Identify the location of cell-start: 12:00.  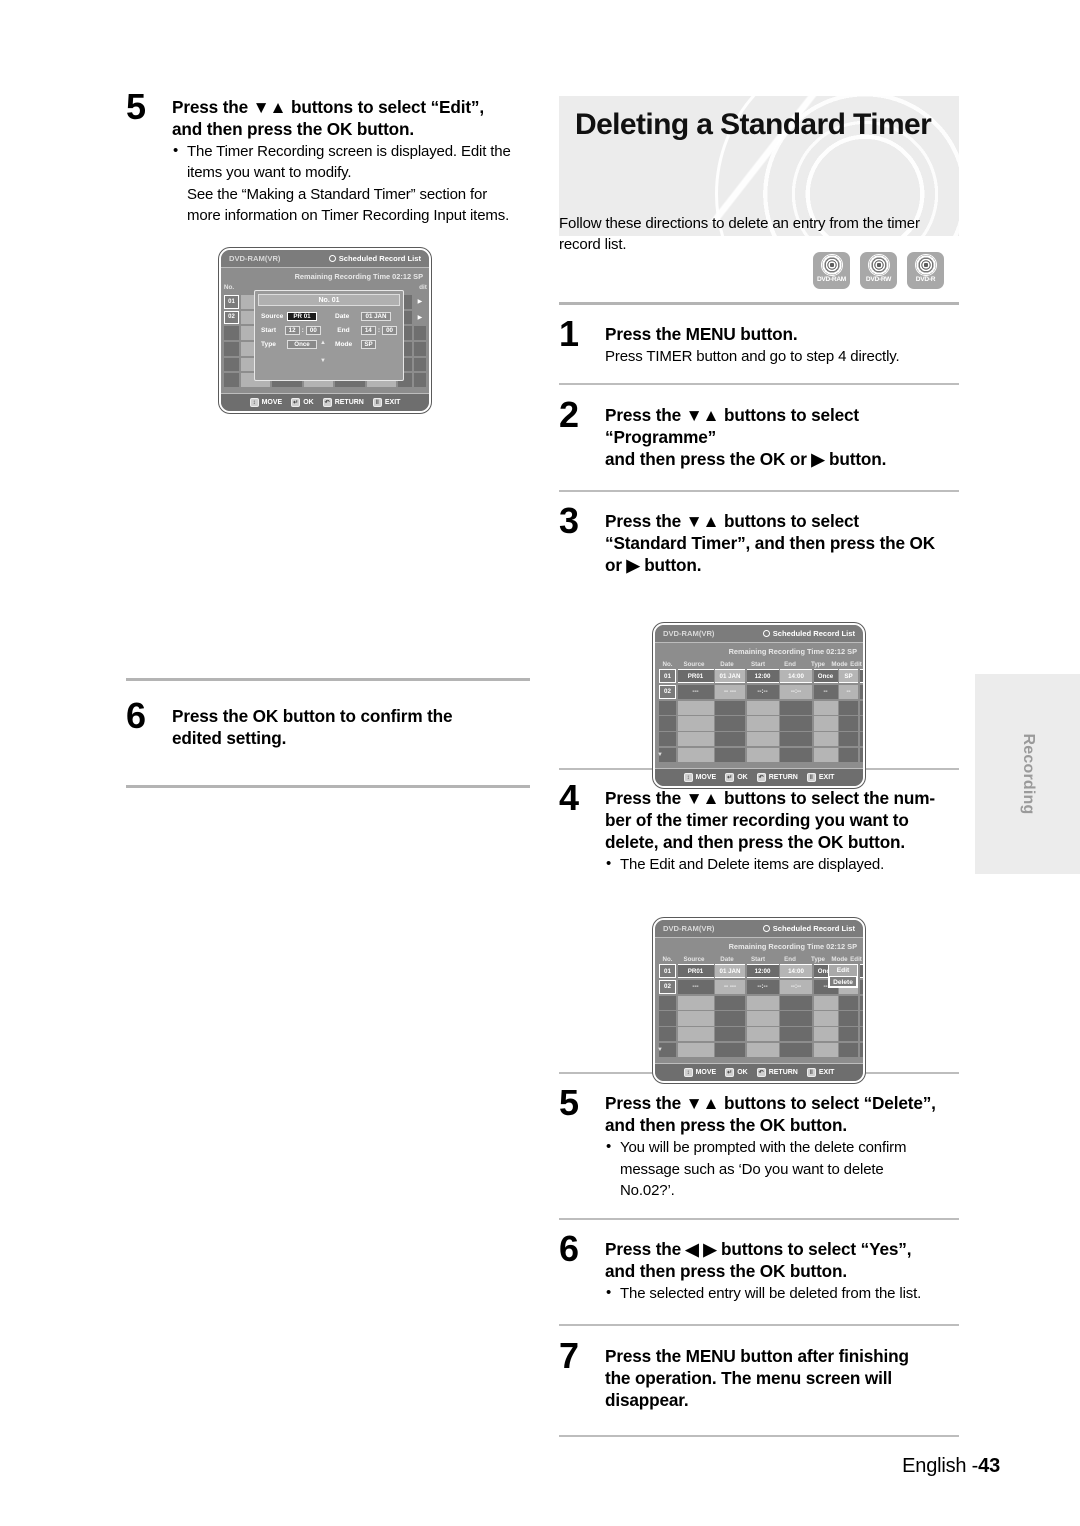
(762, 676).